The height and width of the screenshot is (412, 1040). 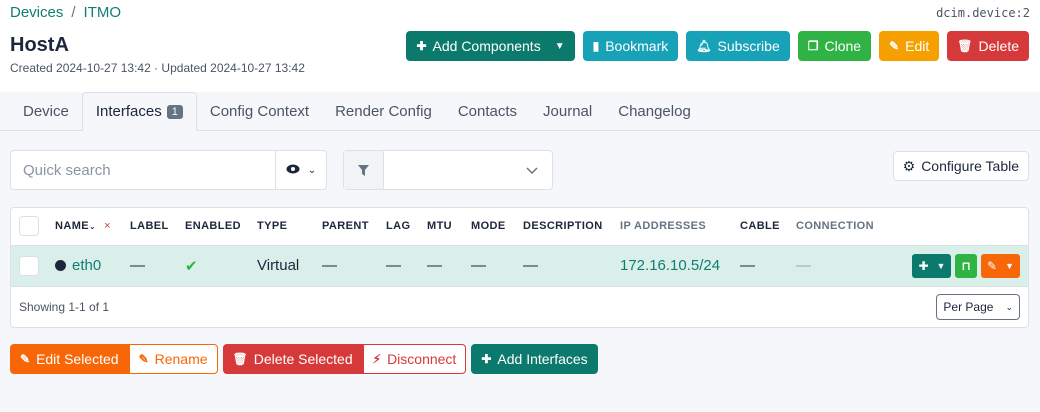 I want to click on cell-type: Virtual, so click(x=289, y=266).